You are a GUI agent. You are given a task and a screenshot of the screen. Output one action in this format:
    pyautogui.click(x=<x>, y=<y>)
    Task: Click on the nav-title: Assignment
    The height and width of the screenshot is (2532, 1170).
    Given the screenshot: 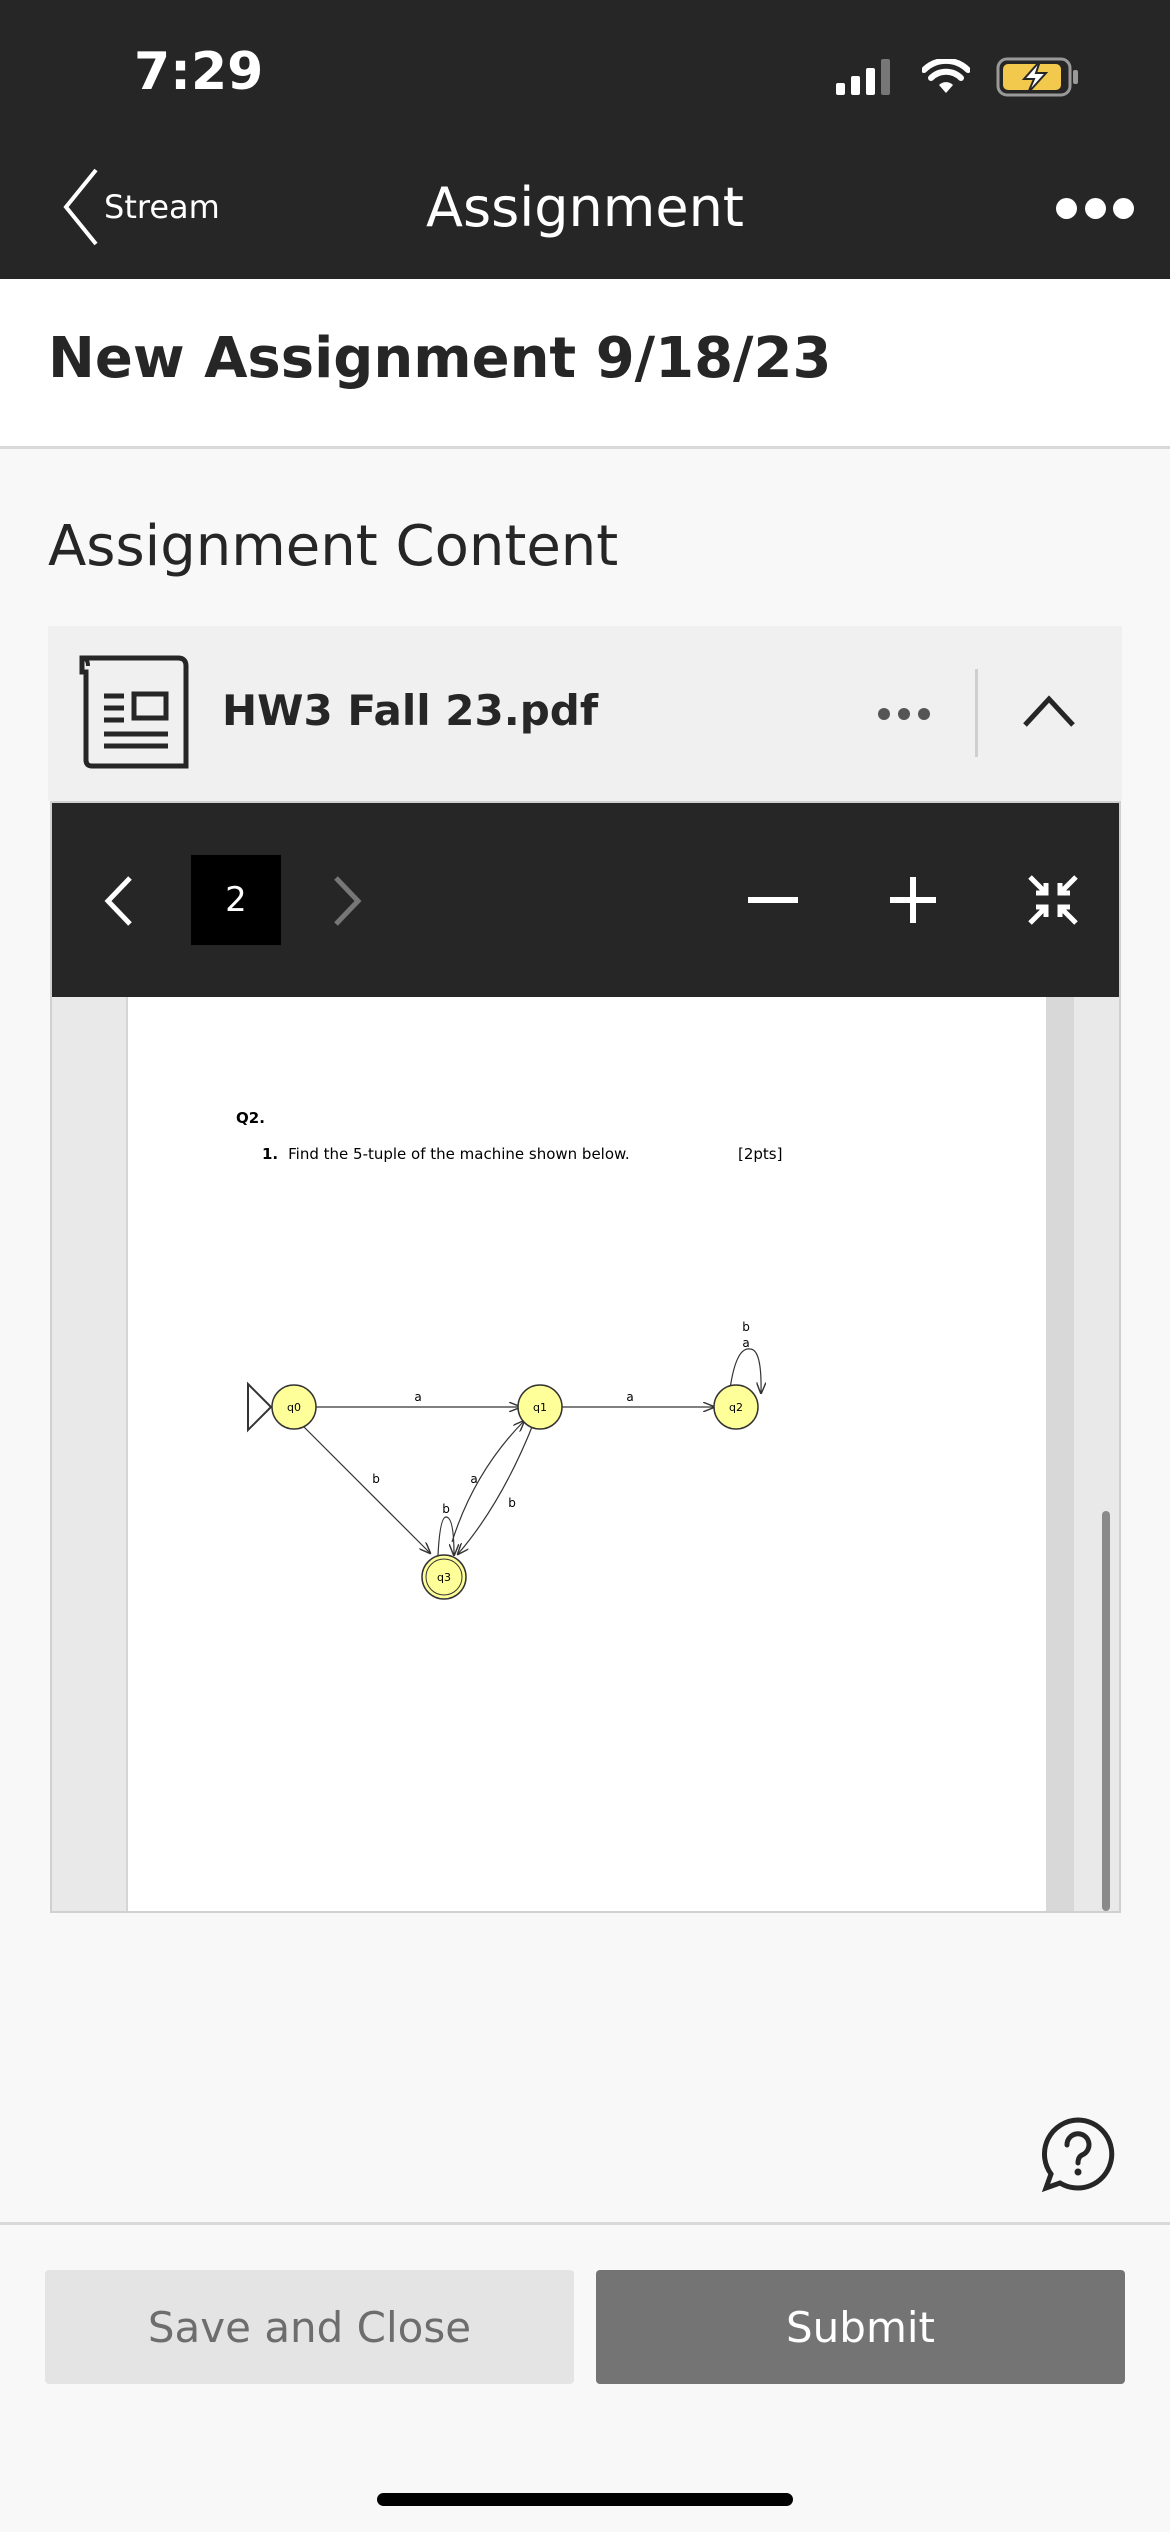 What is the action you would take?
    pyautogui.click(x=585, y=207)
    